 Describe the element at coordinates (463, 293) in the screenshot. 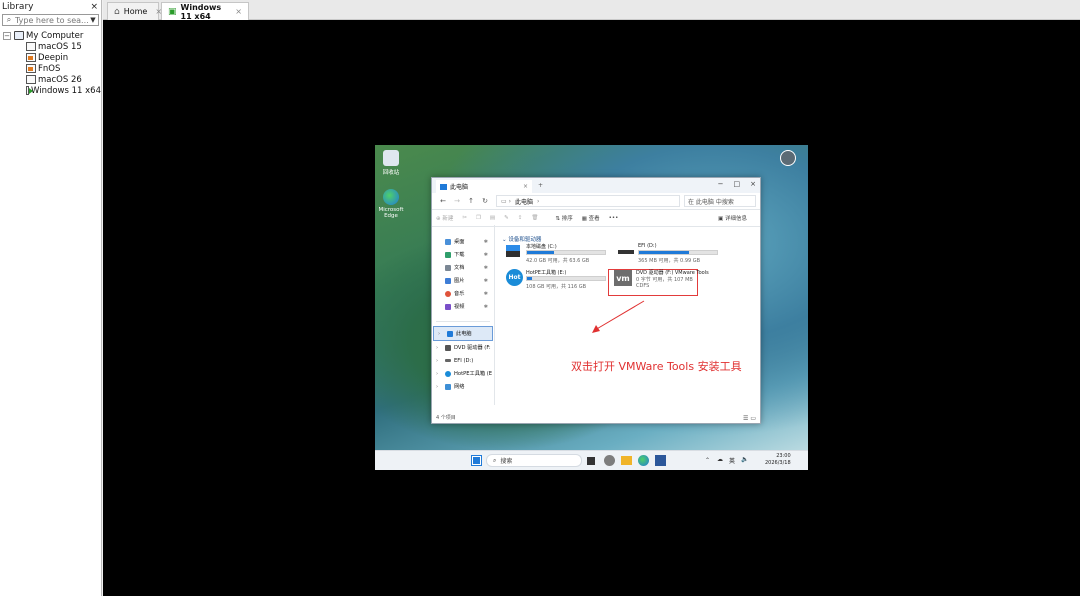

I see `nav-music: 音乐 ✱` at that location.